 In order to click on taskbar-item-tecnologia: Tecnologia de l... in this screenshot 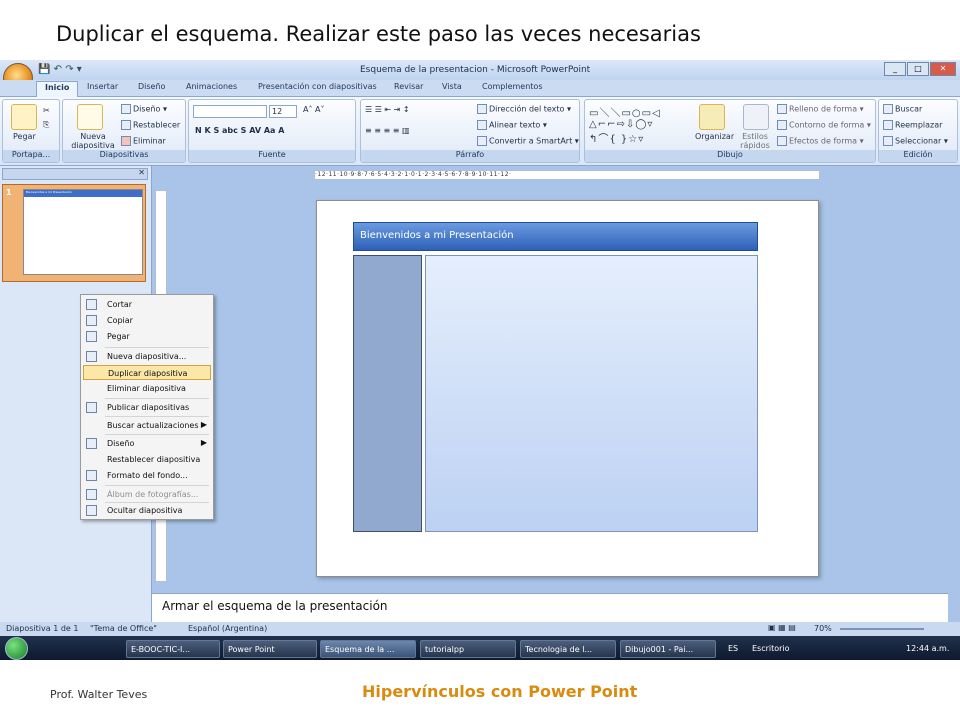, I will do `click(568, 649)`.